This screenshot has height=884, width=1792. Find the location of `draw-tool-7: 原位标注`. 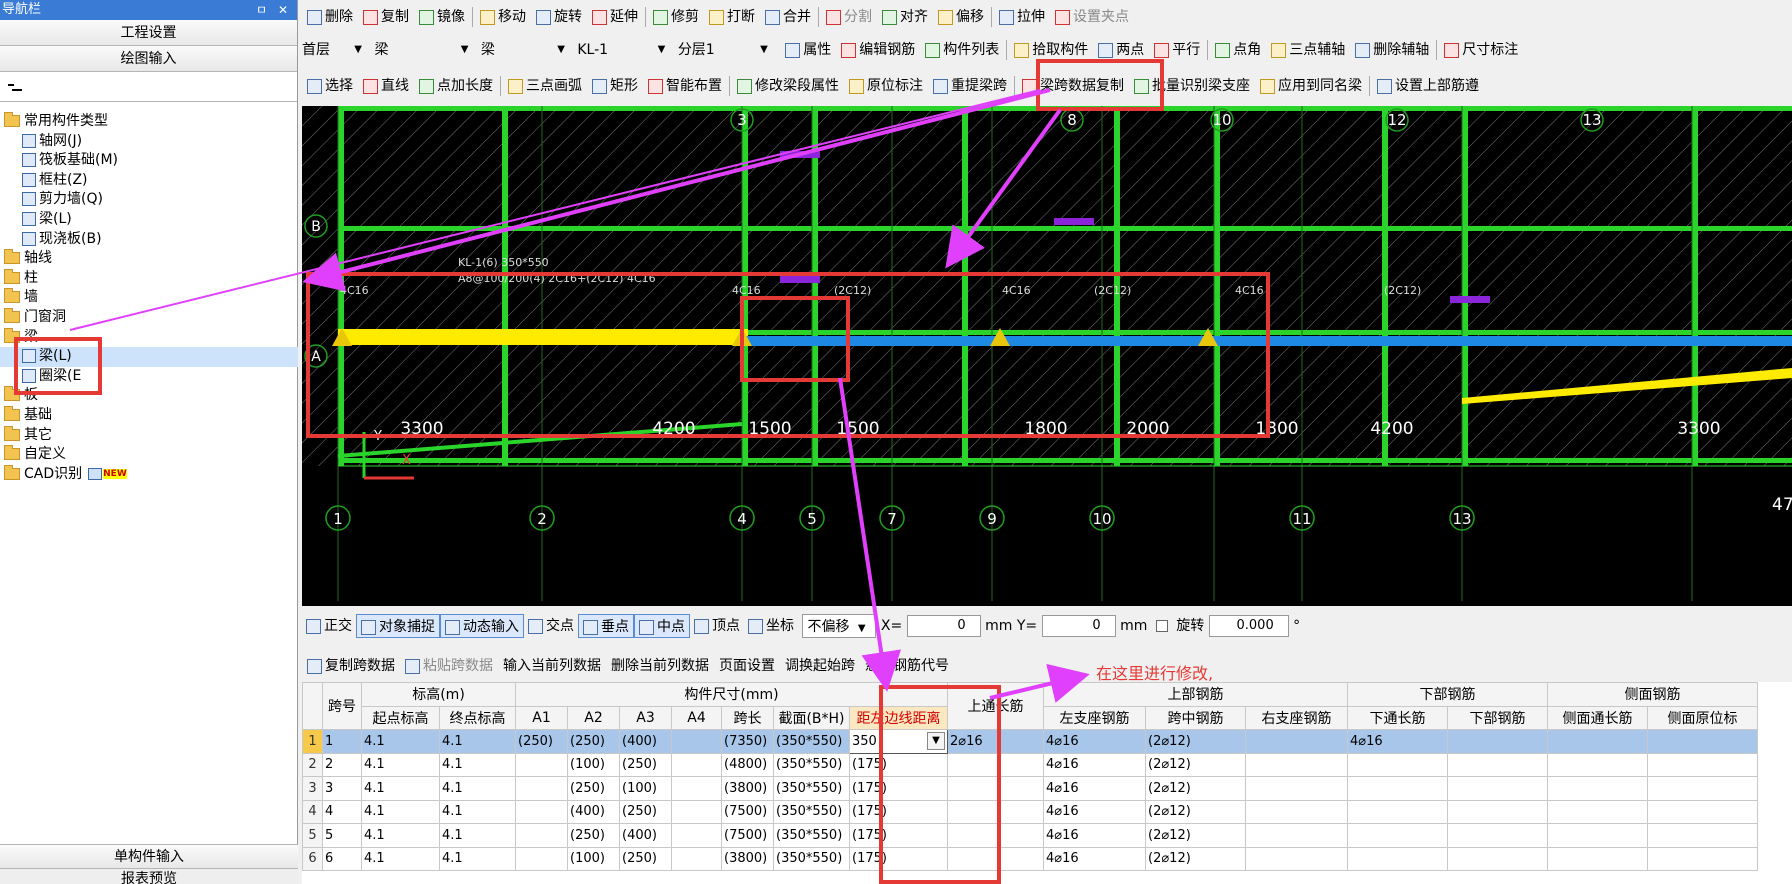

draw-tool-7: 原位标注 is located at coordinates (886, 86).